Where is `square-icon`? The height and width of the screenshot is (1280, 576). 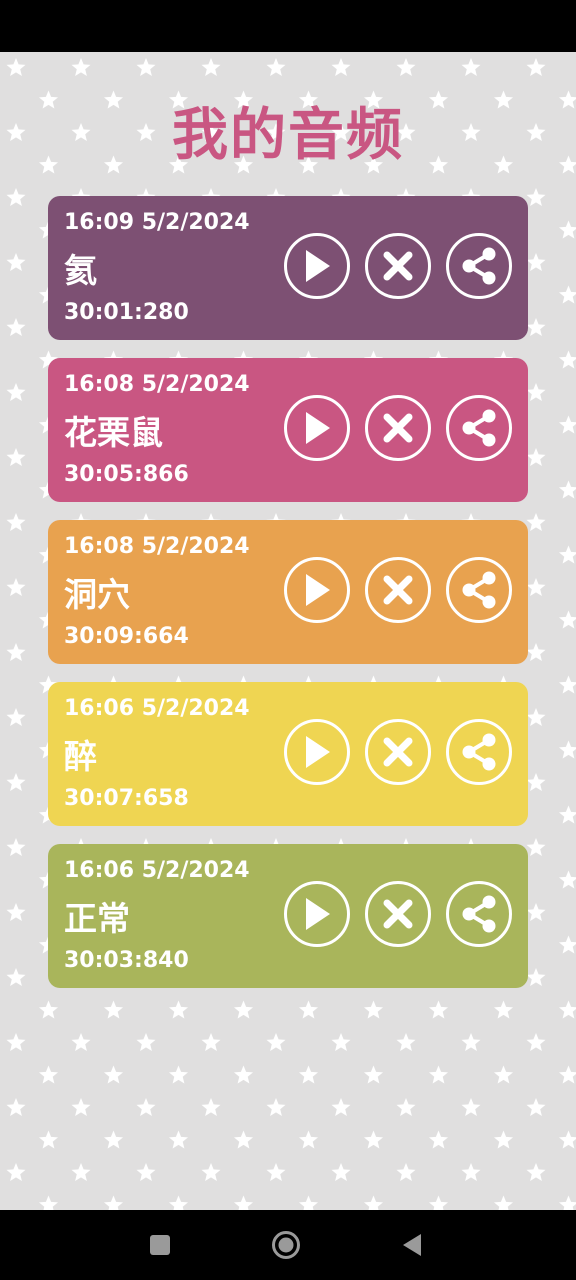 square-icon is located at coordinates (160, 1245).